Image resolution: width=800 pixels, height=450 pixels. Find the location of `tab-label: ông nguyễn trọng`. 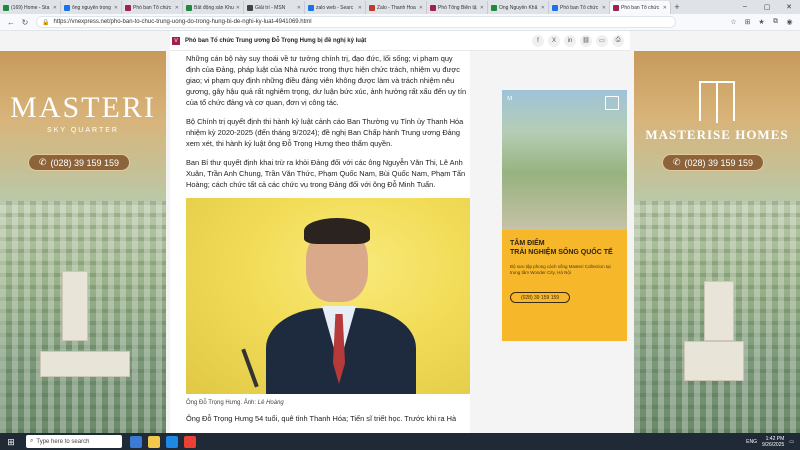

tab-label: ông nguyễn trọng is located at coordinates (91, 7).